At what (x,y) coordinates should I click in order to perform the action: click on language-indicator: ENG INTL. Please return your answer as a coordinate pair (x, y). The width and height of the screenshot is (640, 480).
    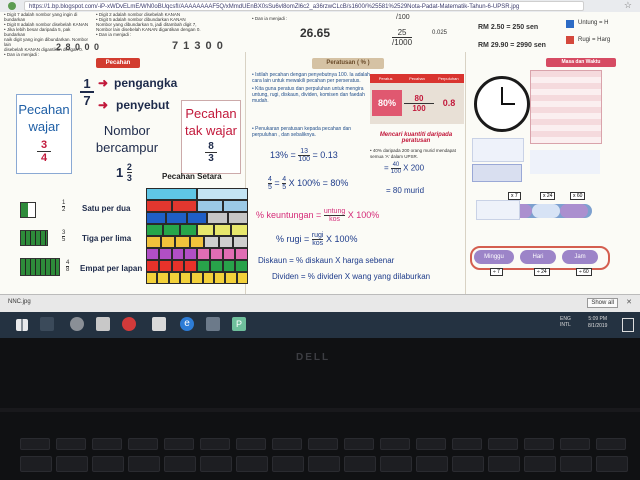
    Looking at the image, I should click on (565, 322).